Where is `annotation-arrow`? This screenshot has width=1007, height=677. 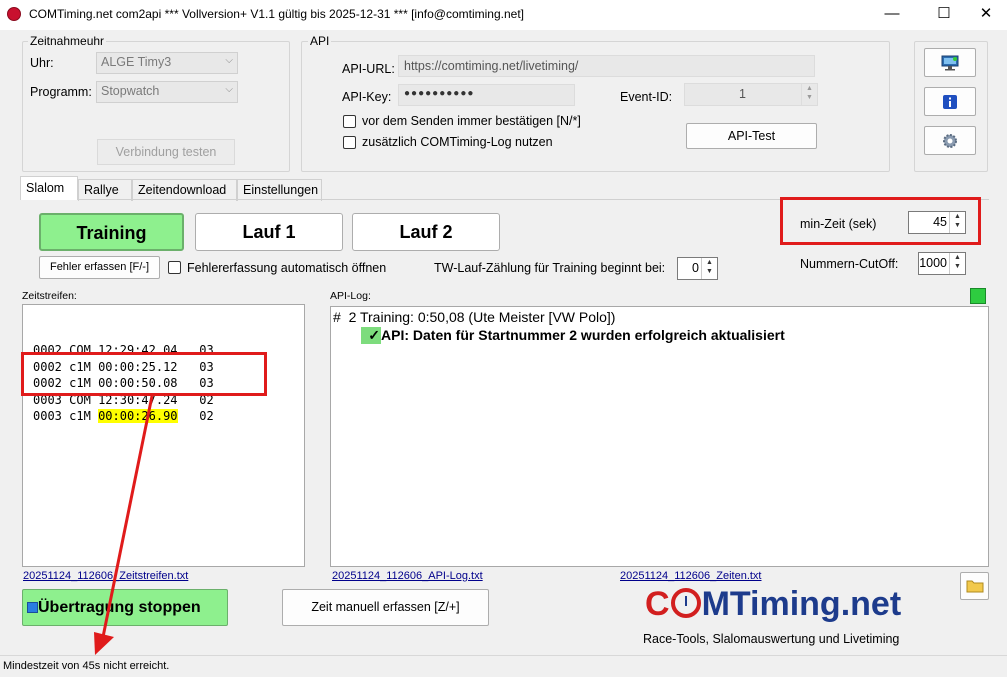 annotation-arrow is located at coordinates (124, 525).